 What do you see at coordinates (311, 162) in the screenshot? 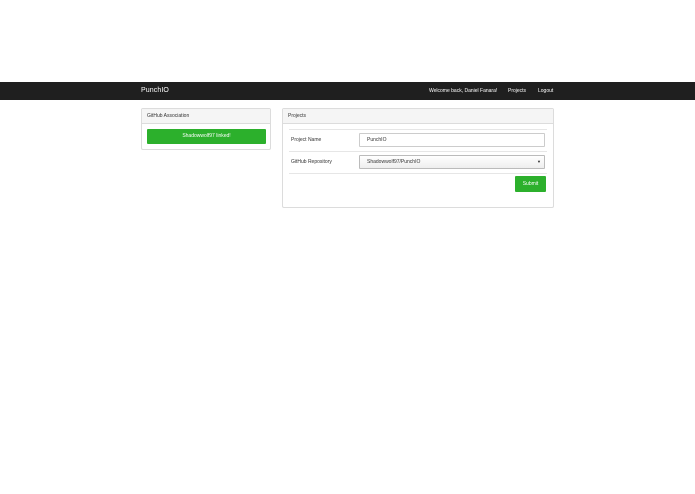
I see `github-repository-label: GitHub Repository` at bounding box center [311, 162].